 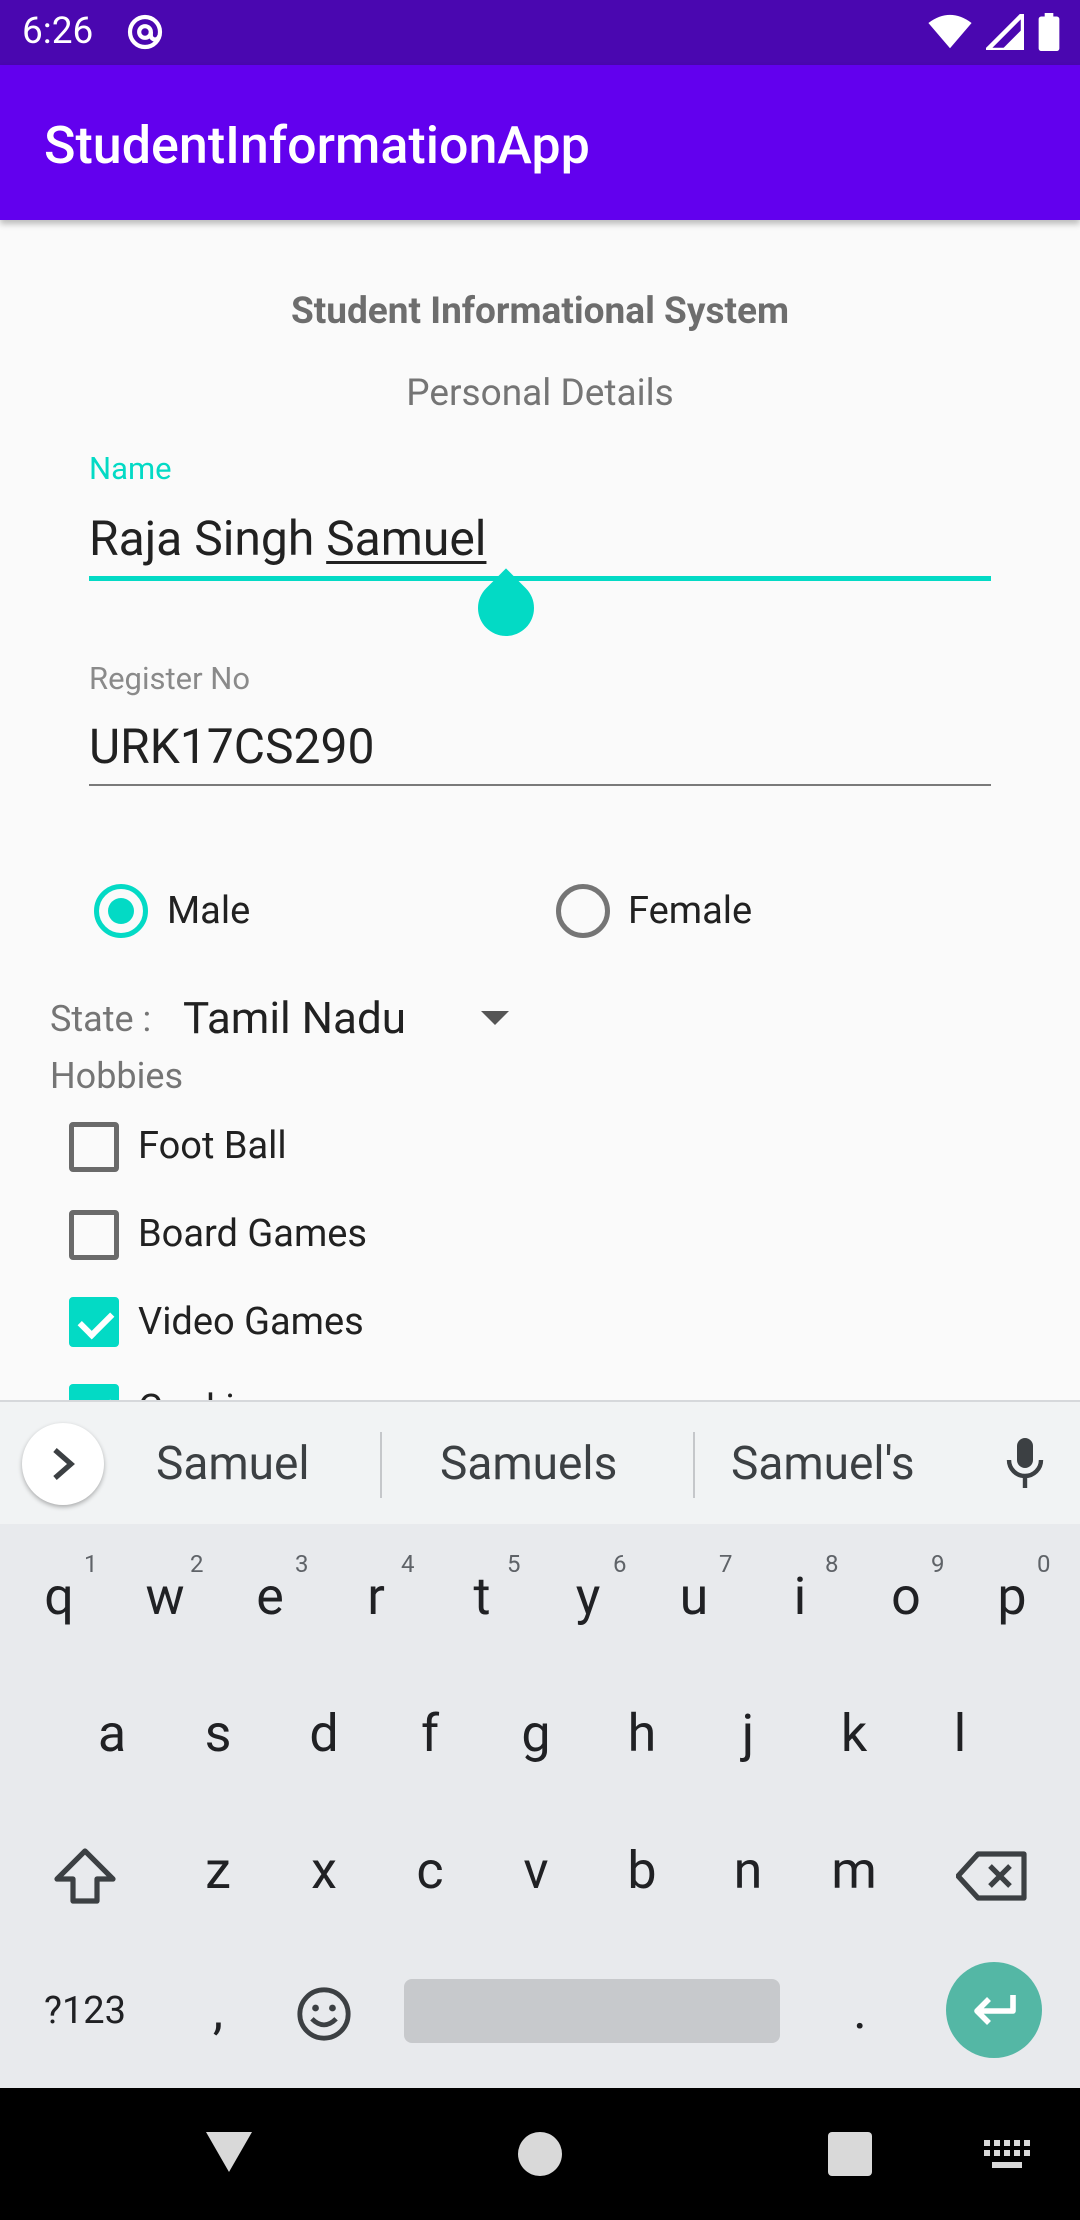 What do you see at coordinates (1049, 32) in the screenshot?
I see `battery-icon` at bounding box center [1049, 32].